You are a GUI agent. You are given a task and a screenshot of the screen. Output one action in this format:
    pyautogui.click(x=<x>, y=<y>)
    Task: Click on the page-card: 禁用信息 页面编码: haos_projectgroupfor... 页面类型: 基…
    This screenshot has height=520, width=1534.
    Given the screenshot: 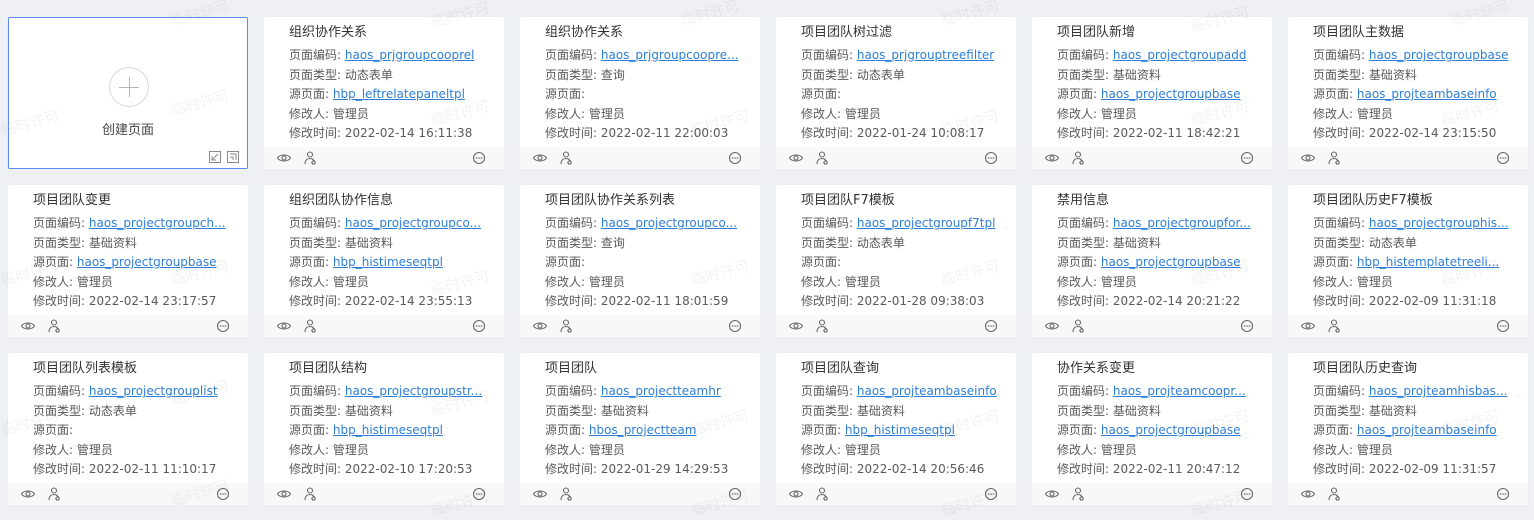 What is the action you would take?
    pyautogui.click(x=1152, y=261)
    